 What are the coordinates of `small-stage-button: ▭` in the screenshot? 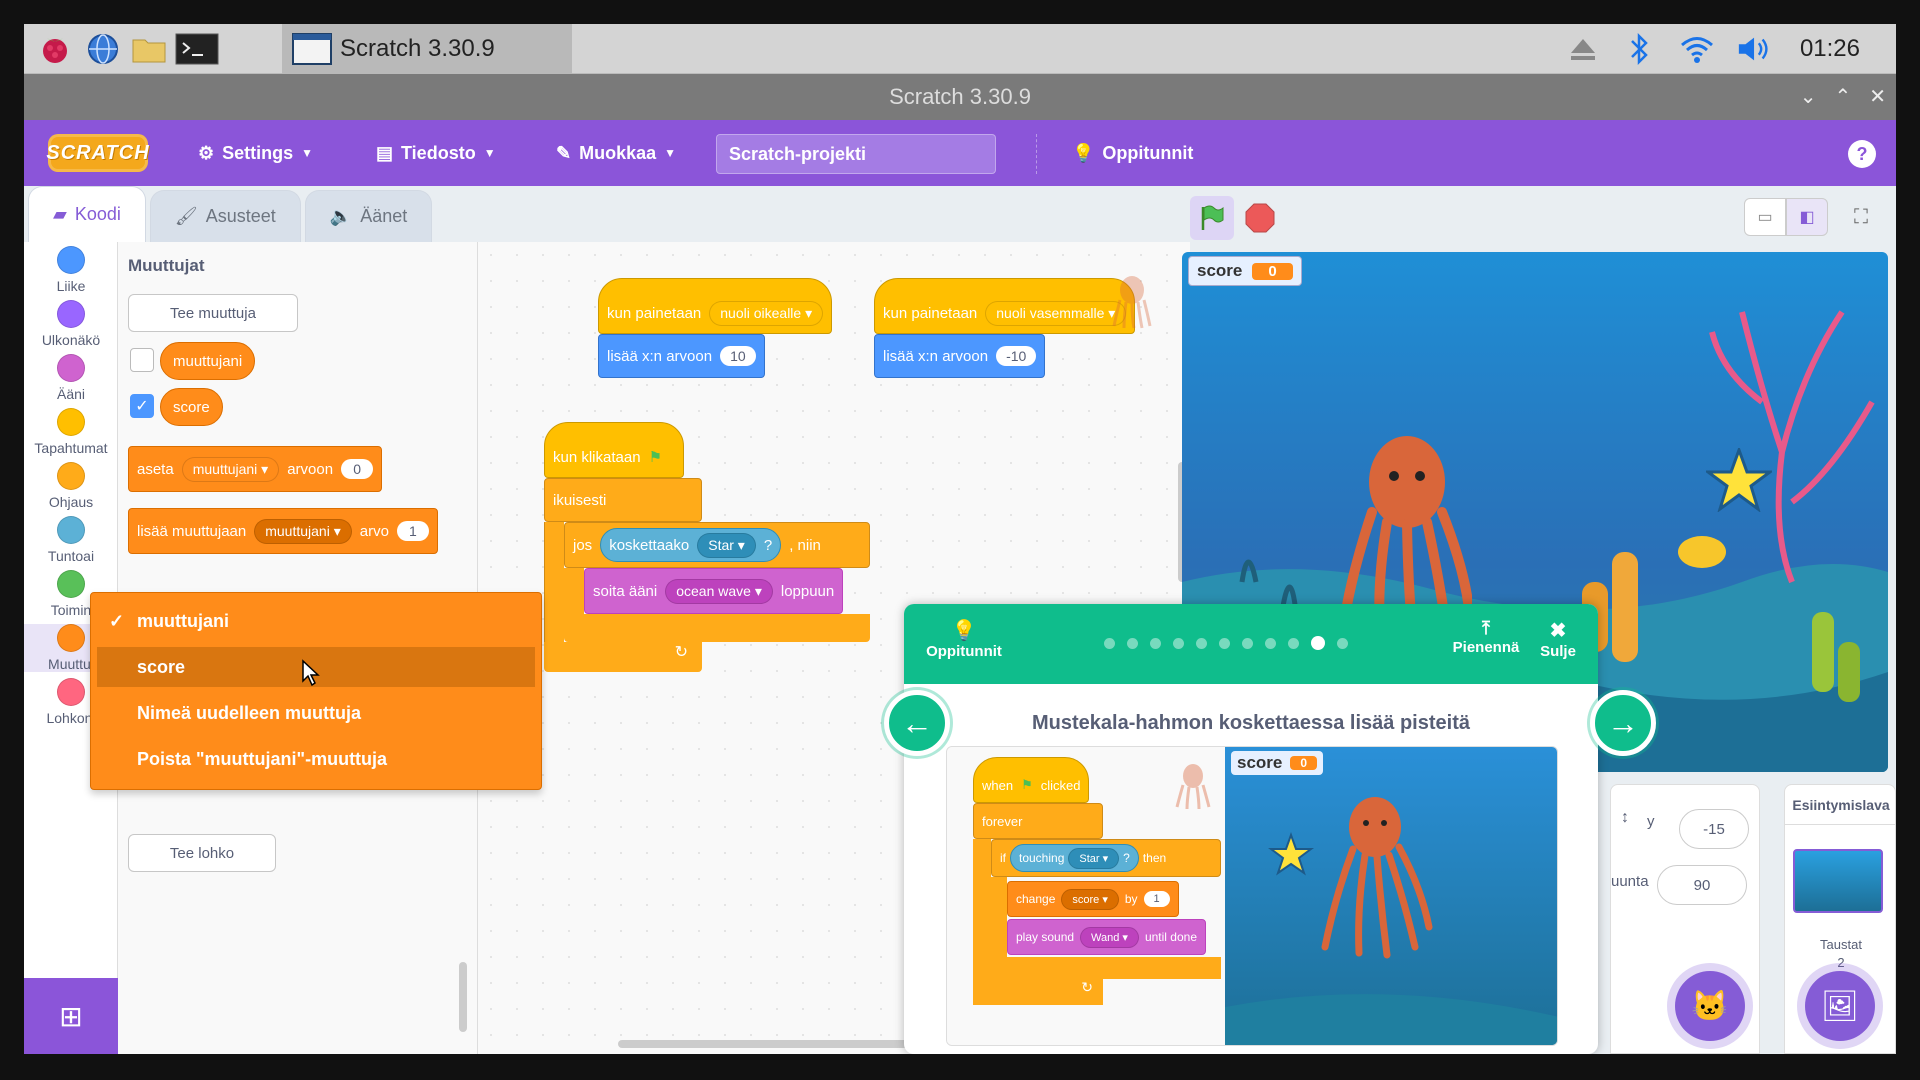 It's located at (1765, 217).